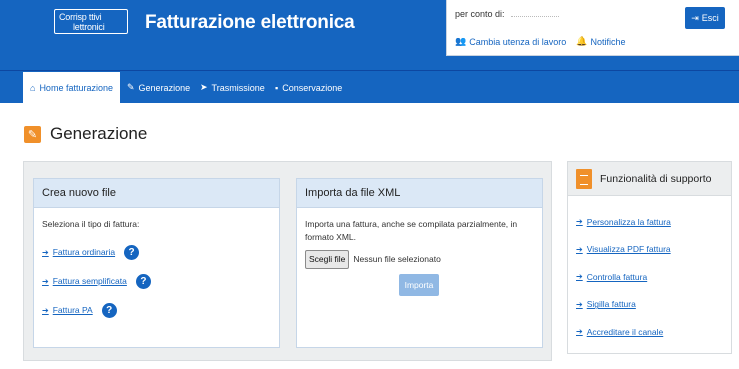 Image resolution: width=739 pixels, height=369 pixels. I want to click on link-visualizza-pdf: ➔ Visualizza PDF fattura, so click(649, 250).